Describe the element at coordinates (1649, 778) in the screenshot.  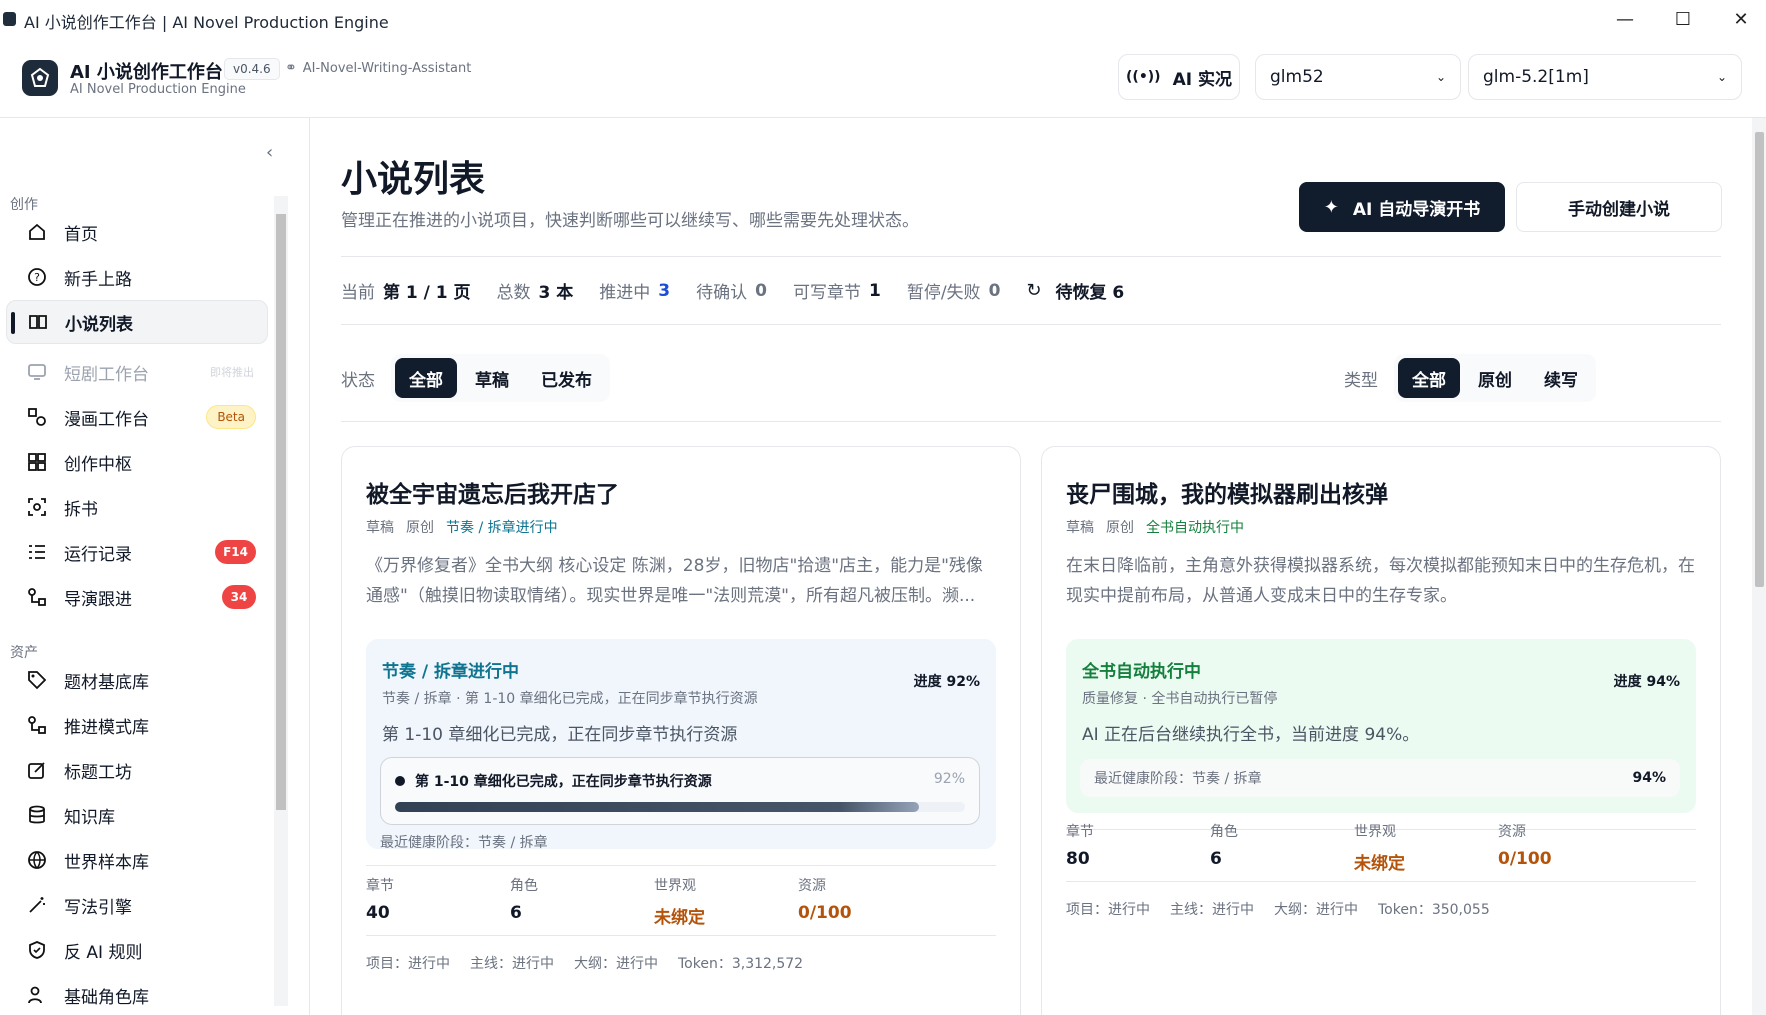
I see `health-percent: 94%` at that location.